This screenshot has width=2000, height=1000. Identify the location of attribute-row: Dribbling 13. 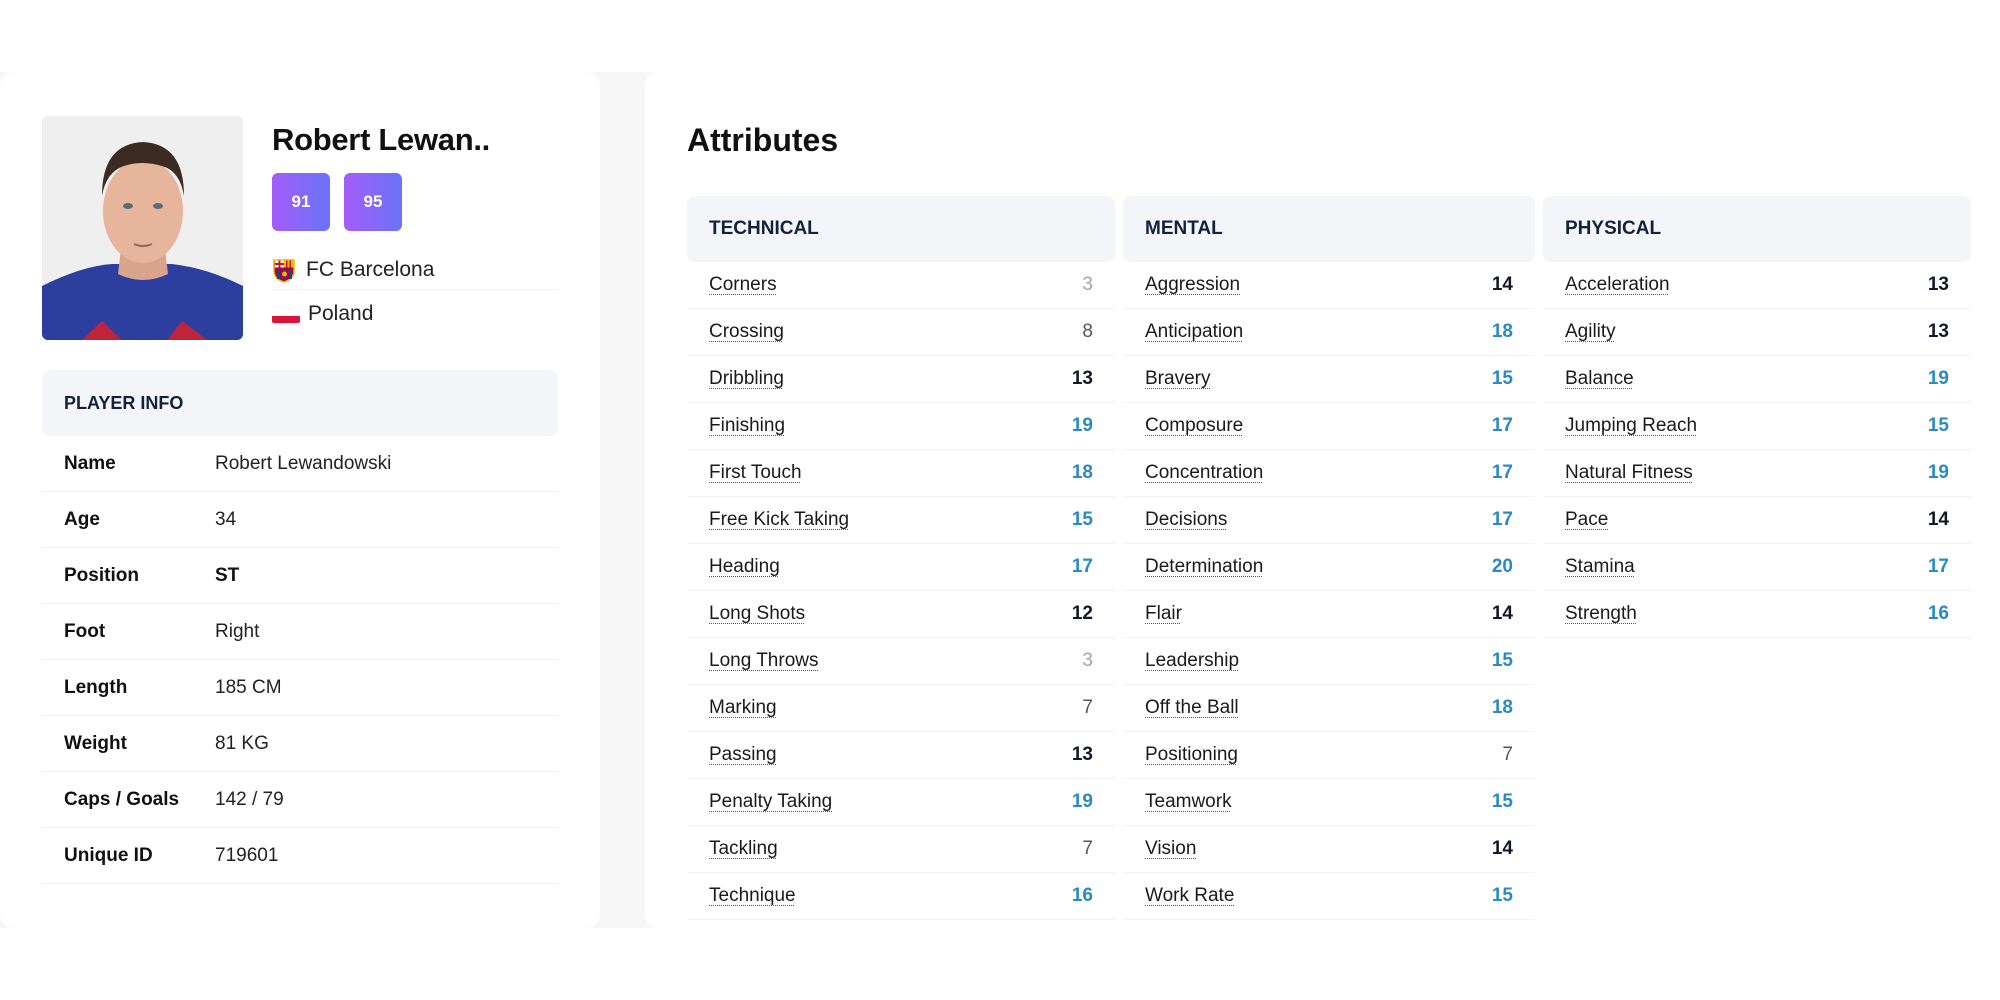
(901, 379).